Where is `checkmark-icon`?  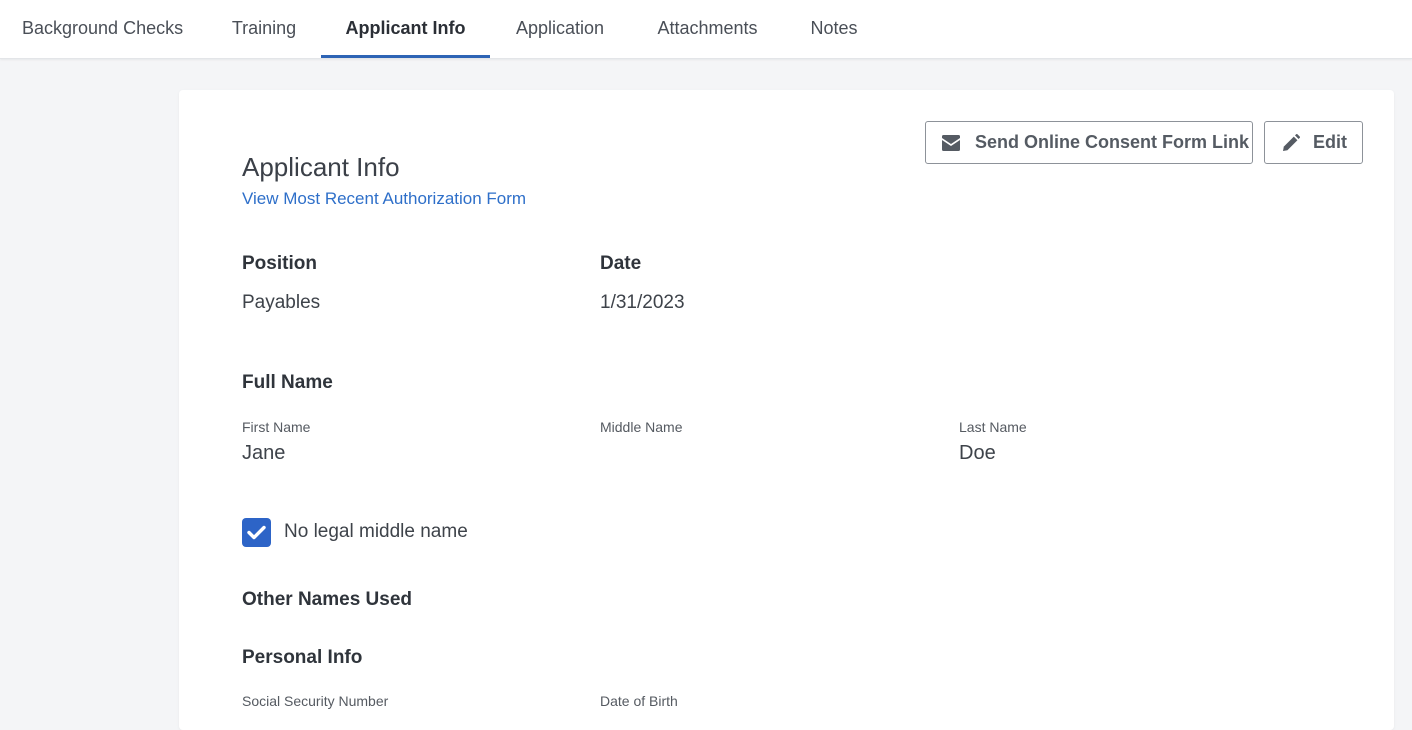
checkmark-icon is located at coordinates (256, 532).